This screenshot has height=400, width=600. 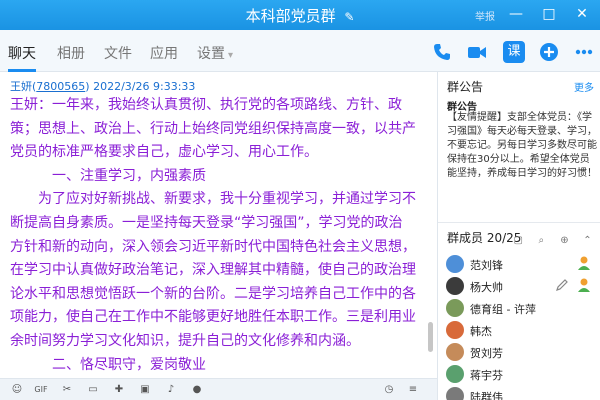 I want to click on edit-icon, so click(x=562, y=285).